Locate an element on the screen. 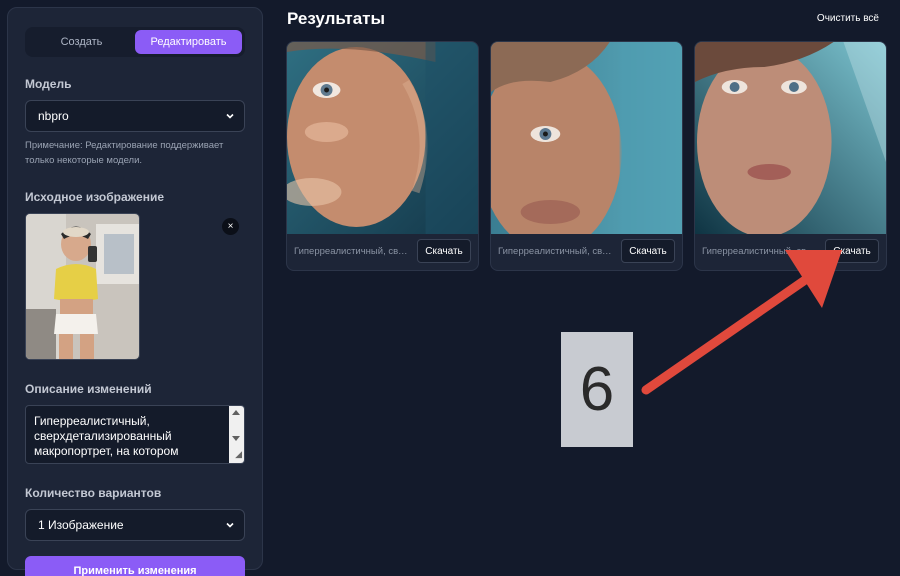  description-label: Описание изменений is located at coordinates (88, 389).